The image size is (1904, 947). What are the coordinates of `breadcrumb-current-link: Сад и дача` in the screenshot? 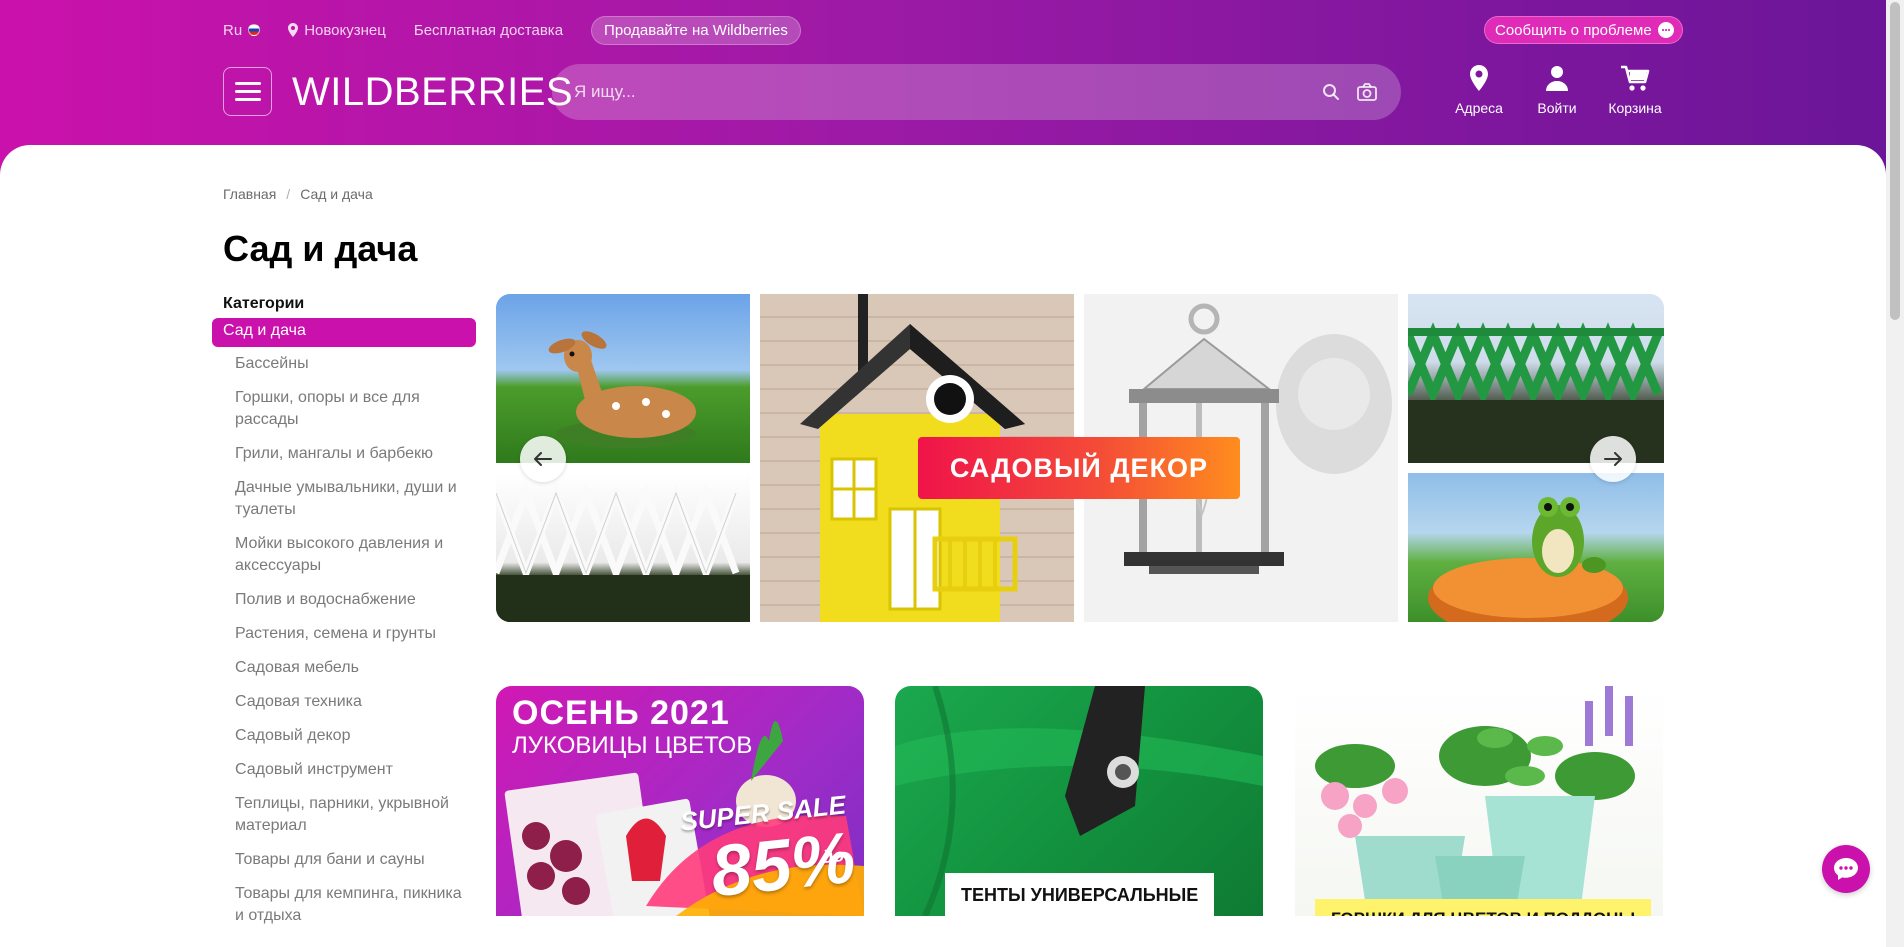 It's located at (336, 194).